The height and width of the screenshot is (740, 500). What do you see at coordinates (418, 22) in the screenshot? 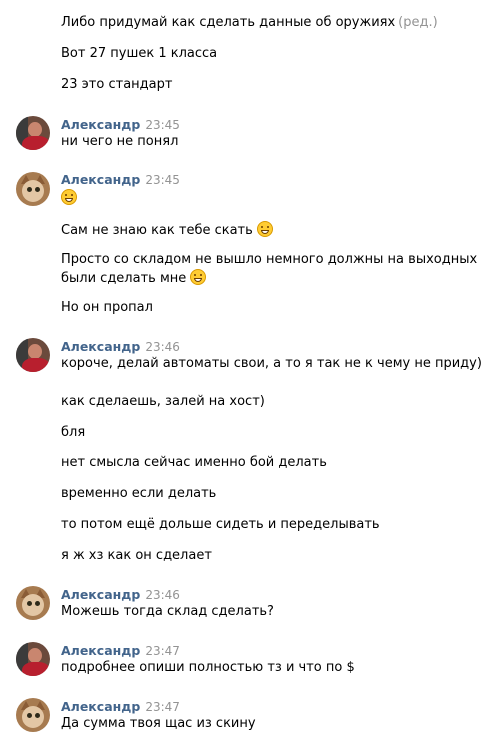
I see `edited-mark: (ред.)` at bounding box center [418, 22].